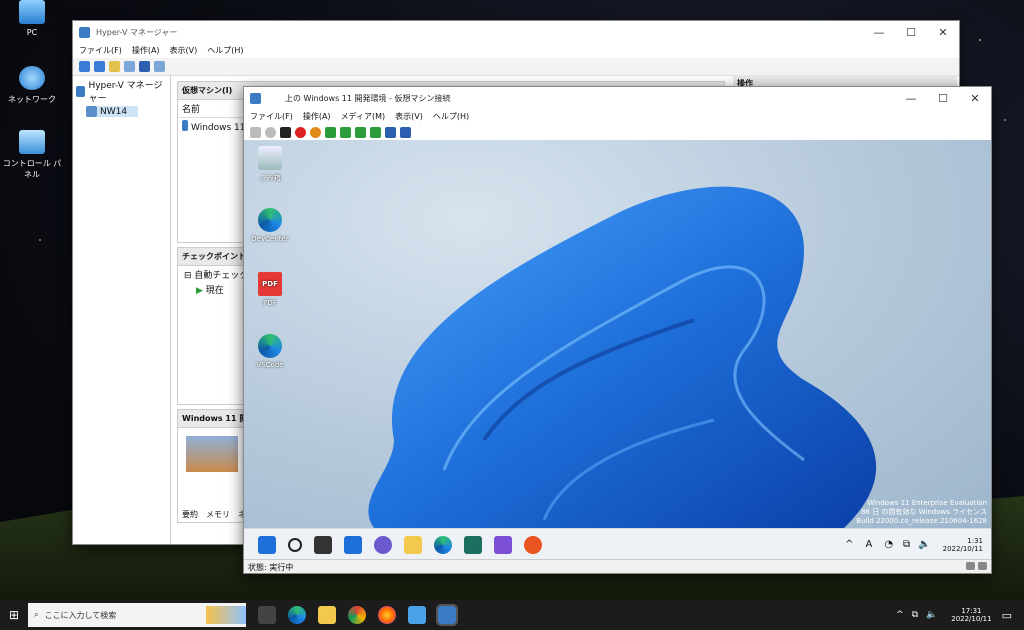 The height and width of the screenshot is (630, 1024). Describe the element at coordinates (327, 615) in the screenshot. I see `file-explorer-icon` at that location.